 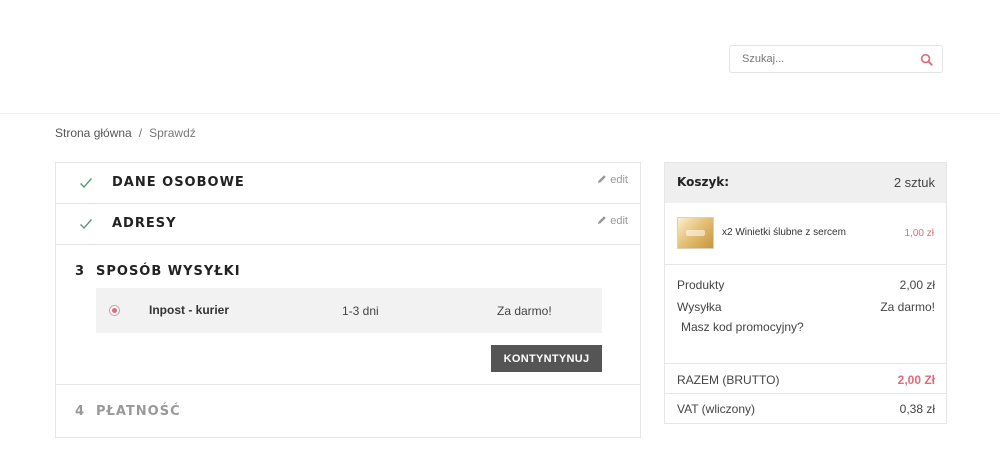 What do you see at coordinates (348, 411) in the screenshot?
I see `step-payment: 4 Płatność` at bounding box center [348, 411].